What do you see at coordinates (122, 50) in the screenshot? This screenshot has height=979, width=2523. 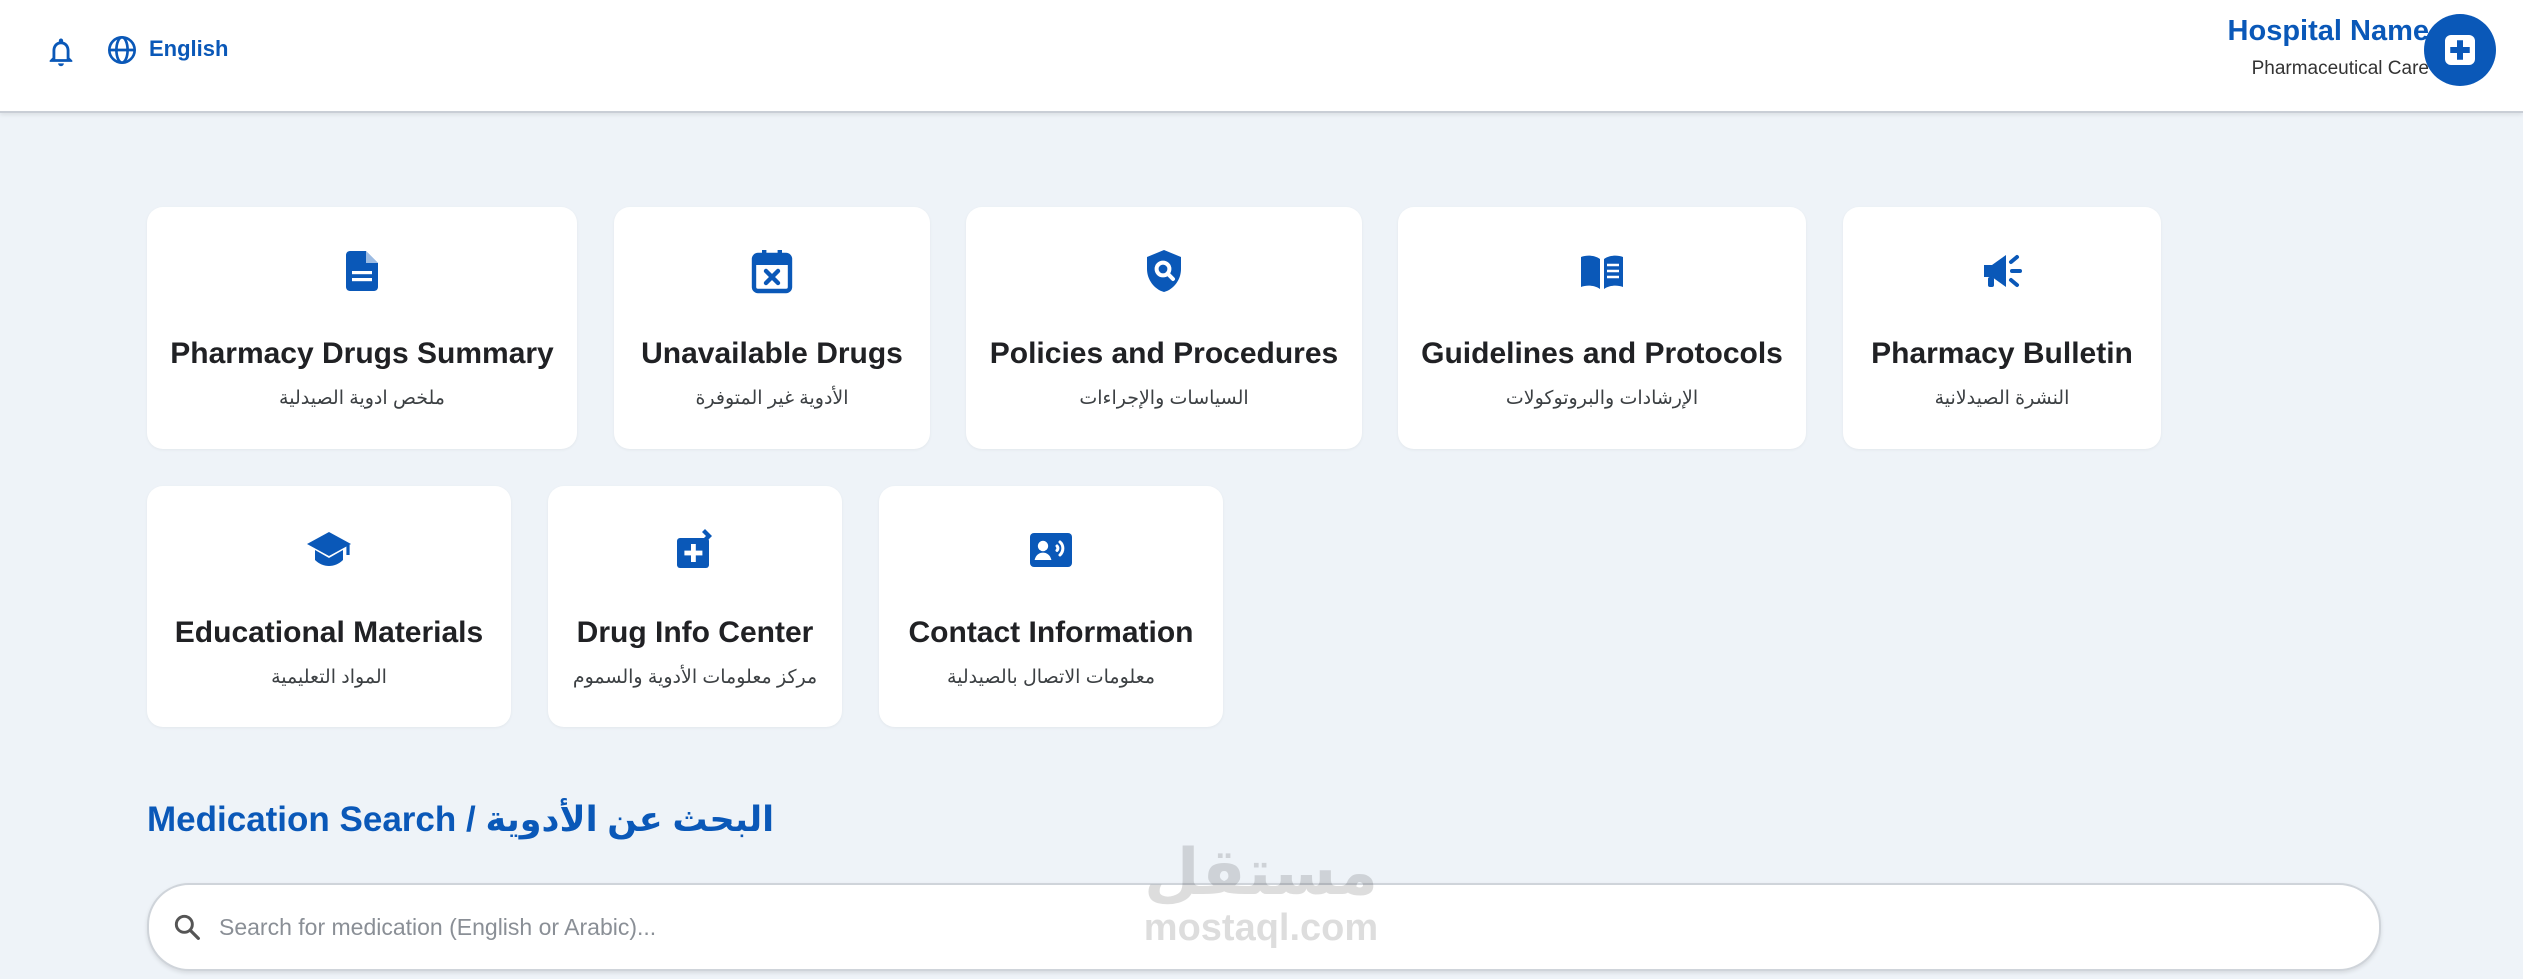 I see `globe-icon` at bounding box center [122, 50].